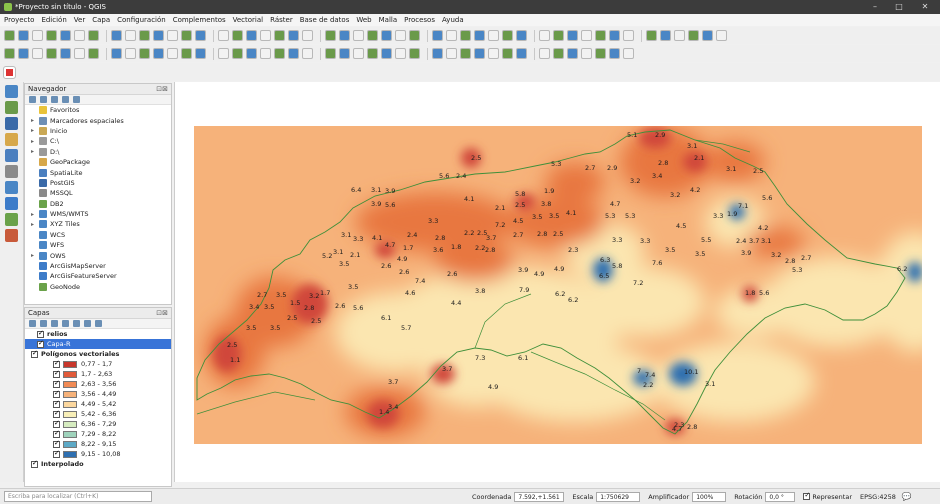 The width and height of the screenshot is (940, 504). Describe the element at coordinates (65, 323) in the screenshot. I see `filter-legend-icon` at that location.